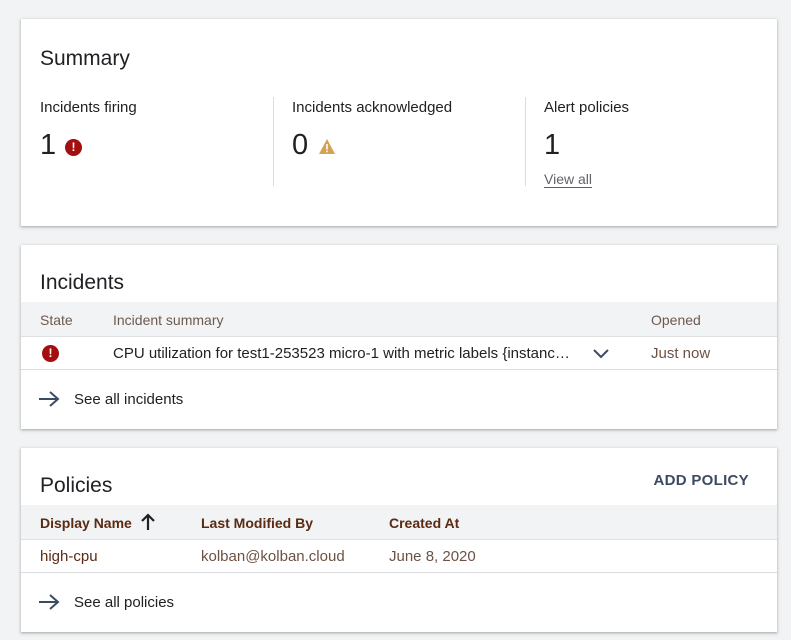 The width and height of the screenshot is (791, 640). Describe the element at coordinates (155, 142) in the screenshot. I see `stat-incidents-firing: Incidents firing 1 !` at that location.